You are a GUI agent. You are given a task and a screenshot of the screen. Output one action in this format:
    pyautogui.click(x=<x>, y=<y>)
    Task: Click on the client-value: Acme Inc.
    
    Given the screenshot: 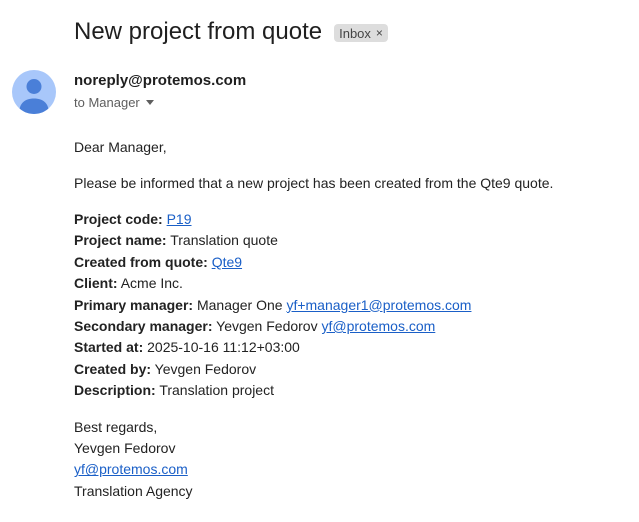 What is the action you would take?
    pyautogui.click(x=151, y=283)
    